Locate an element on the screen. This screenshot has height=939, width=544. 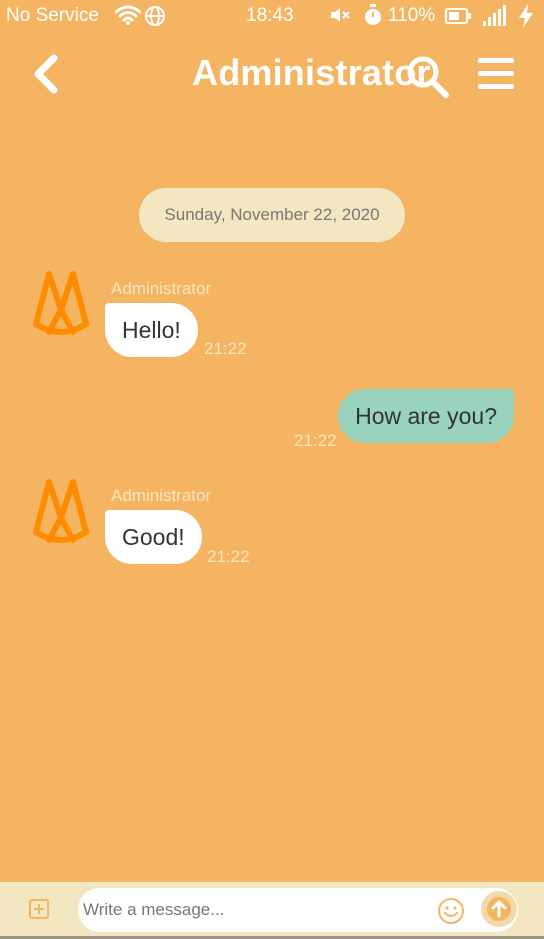
status-bar: No Service 18:43 110% is located at coordinates (272, 16).